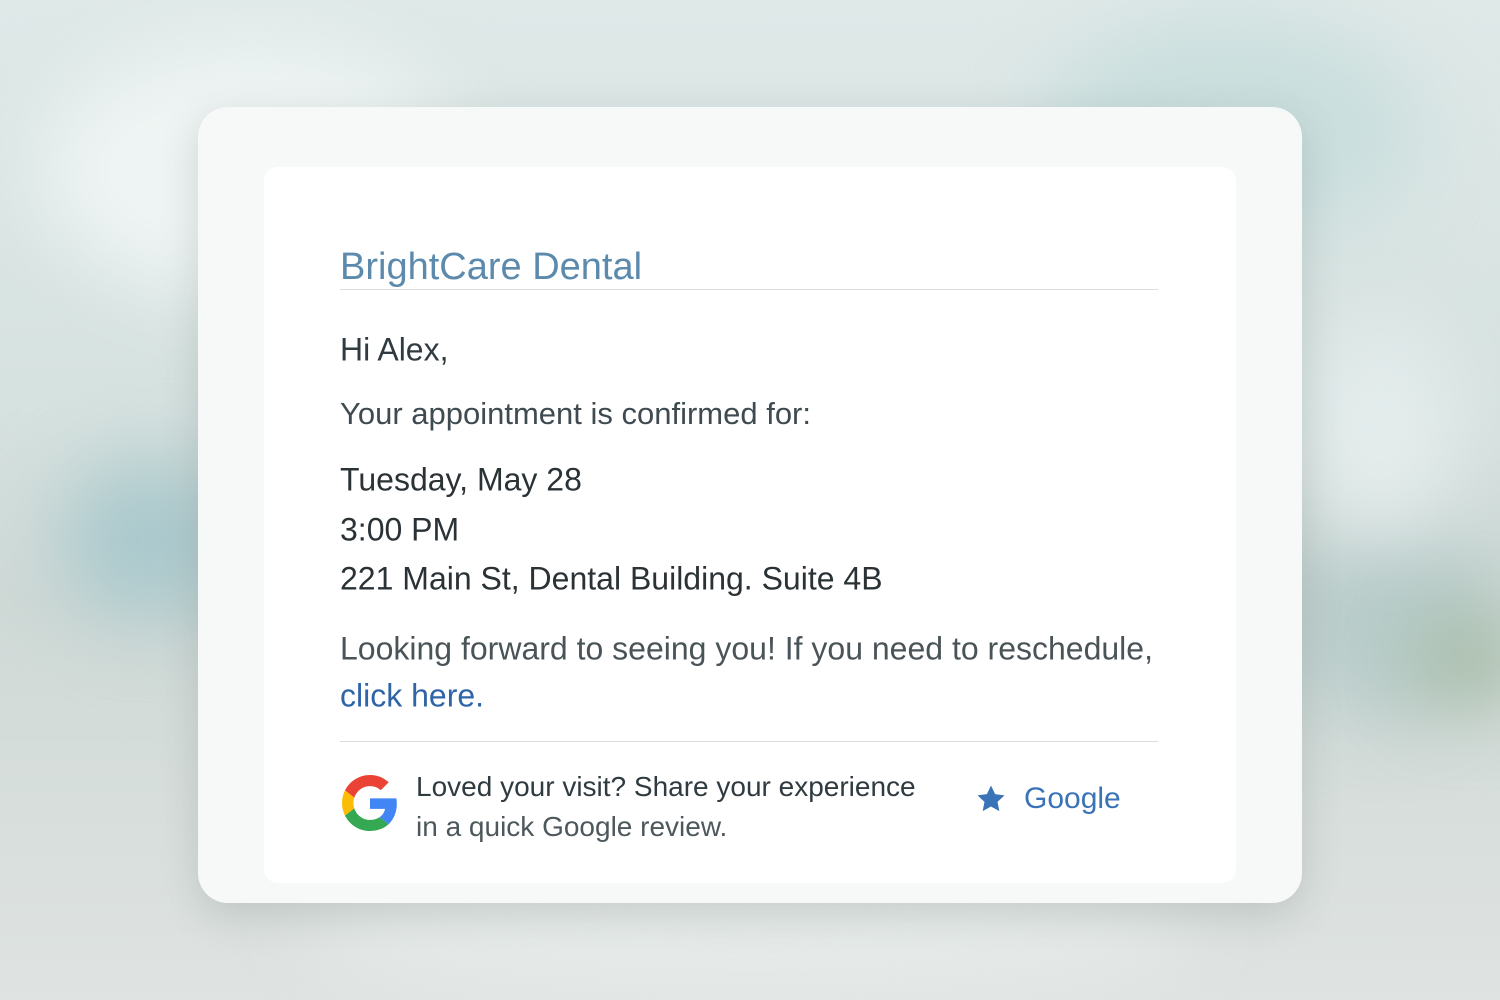 Image resolution: width=1500 pixels, height=1000 pixels. I want to click on appointment-time: 3:00 PM, so click(400, 529).